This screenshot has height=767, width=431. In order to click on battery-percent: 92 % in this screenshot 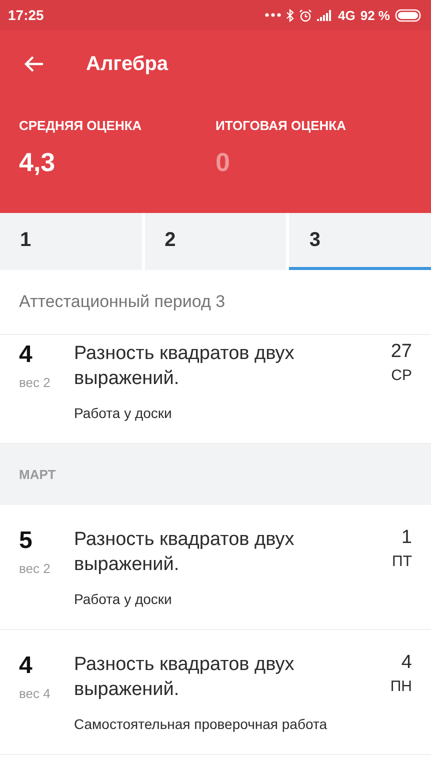, I will do `click(375, 15)`.